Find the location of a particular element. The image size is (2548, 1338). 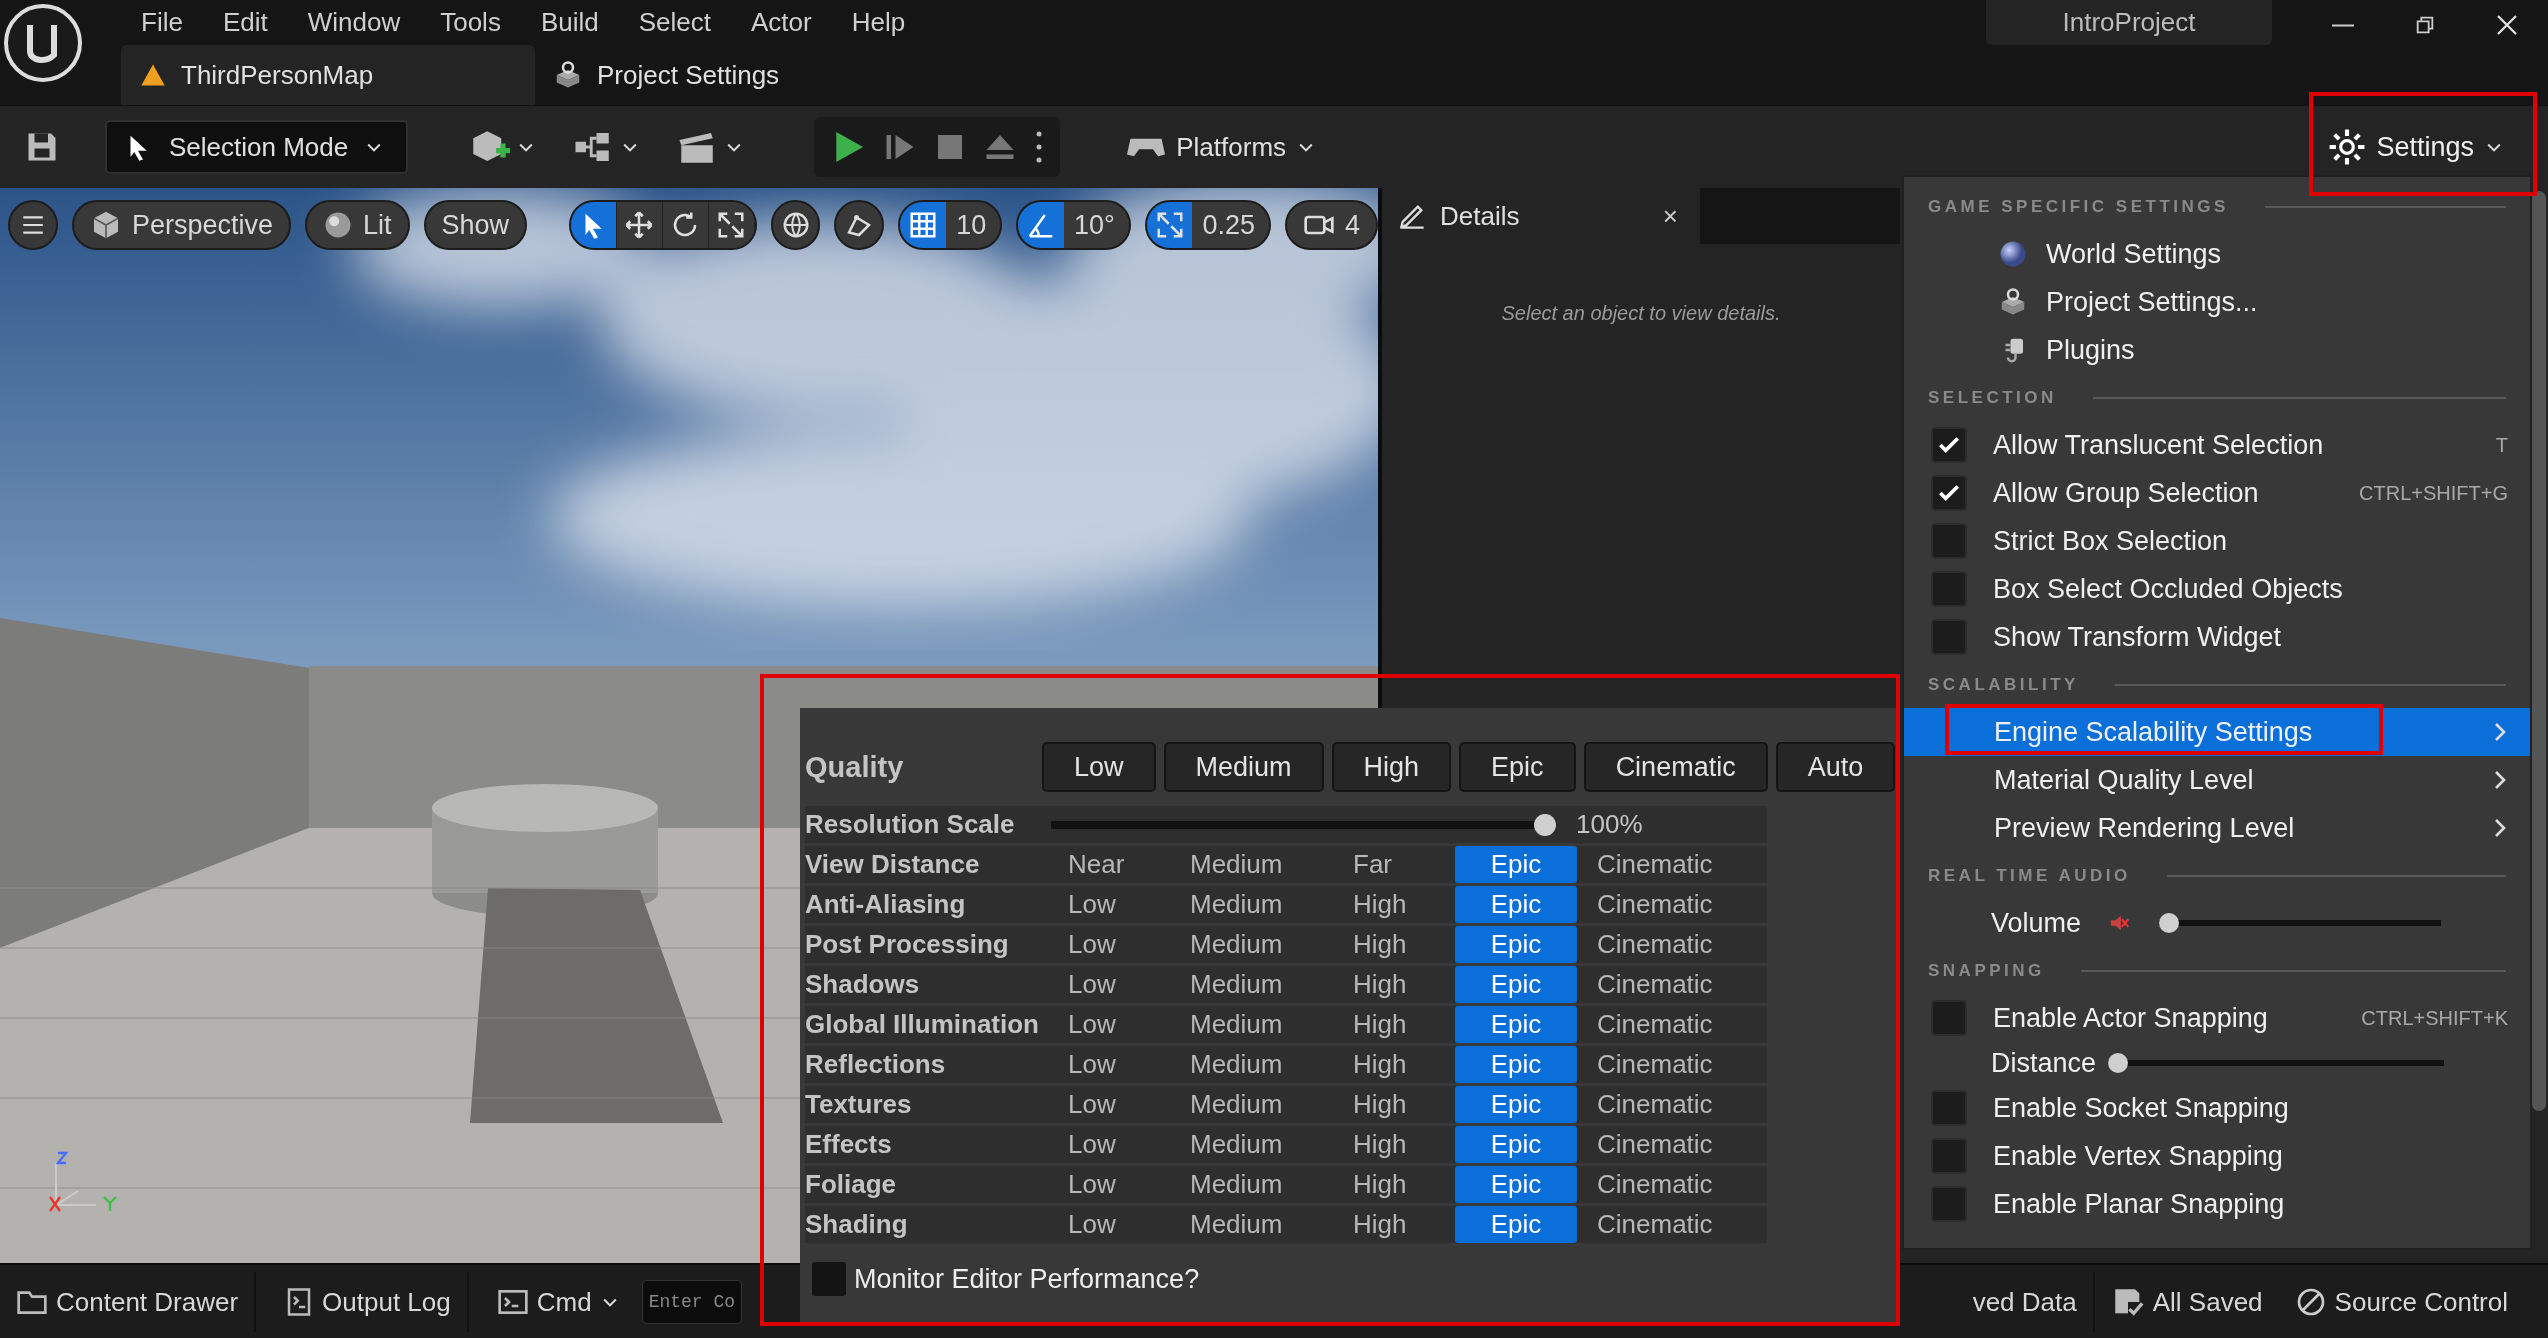

submenu-item: Preview Rendering Level is located at coordinates (2217, 828).